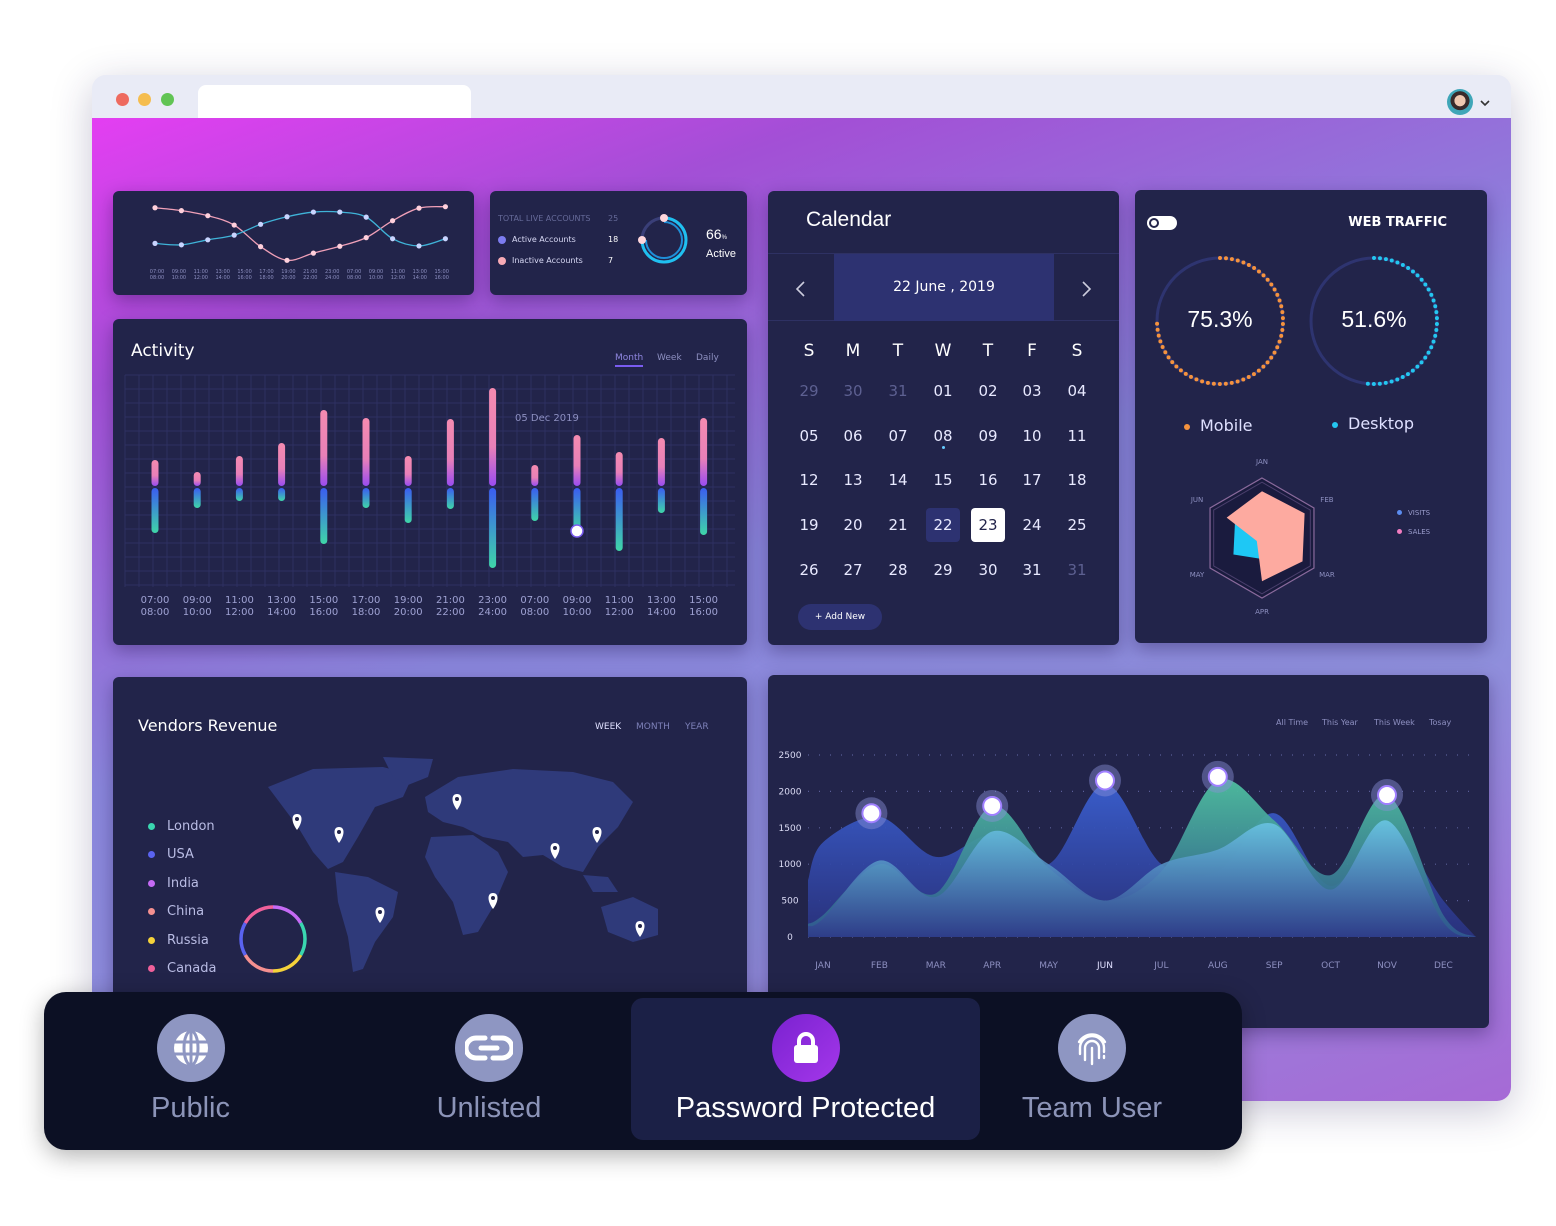  I want to click on x-tick-label: 10:00, so click(179, 278).